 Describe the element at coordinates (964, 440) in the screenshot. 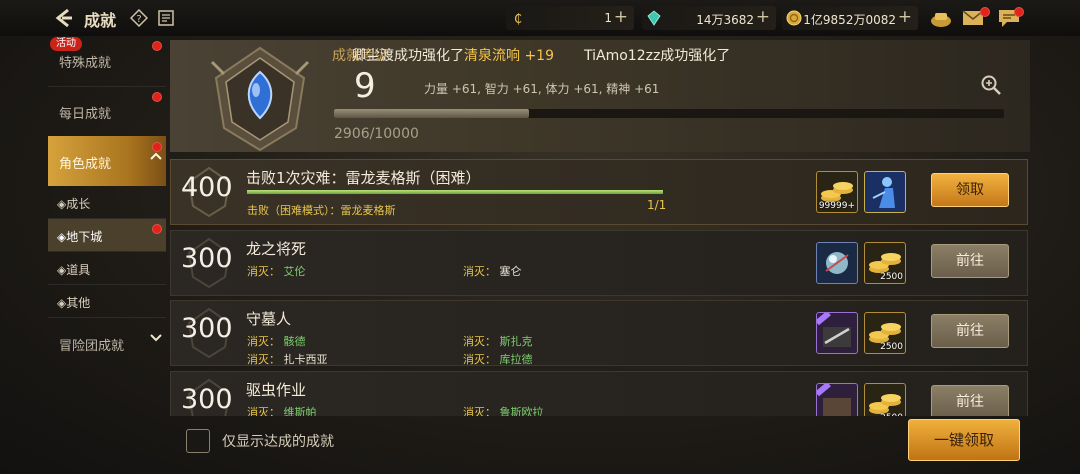

I see `claim-all-button: 一键领取` at that location.